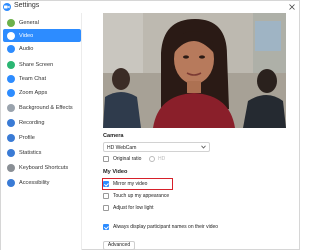 This screenshot has height=250, width=320. What do you see at coordinates (141, 196) in the screenshot?
I see `touch-up-label: Touch up my appearance` at bounding box center [141, 196].